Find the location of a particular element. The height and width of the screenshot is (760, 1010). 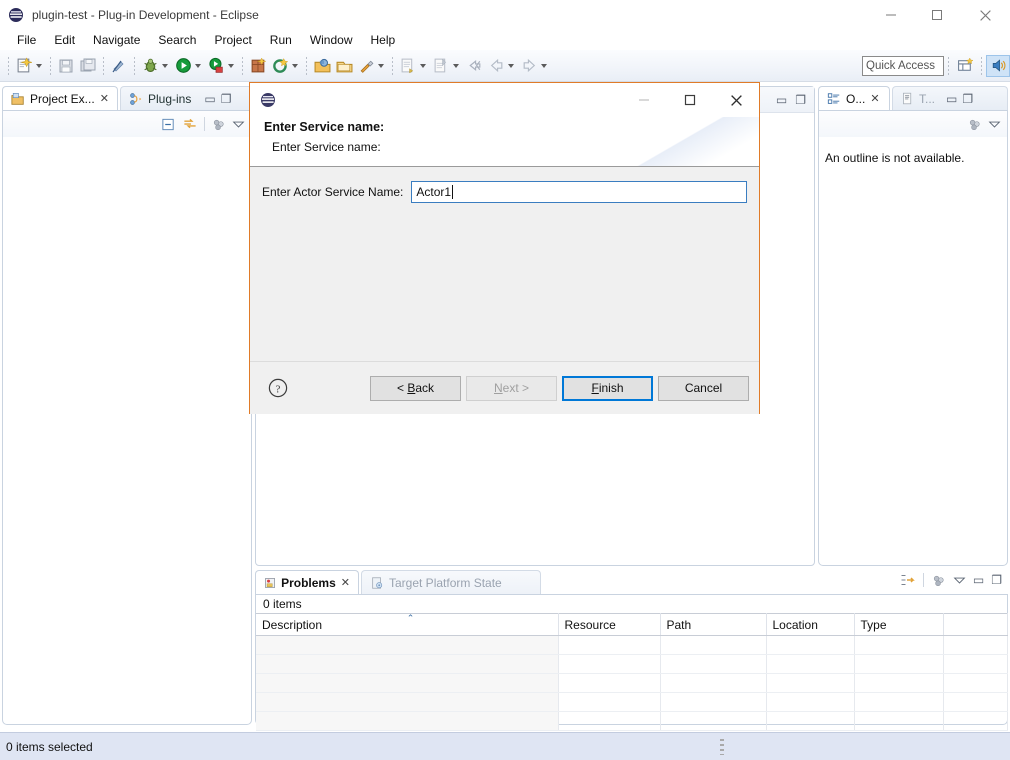

main-toolbar: Quick Access is located at coordinates (505, 66).